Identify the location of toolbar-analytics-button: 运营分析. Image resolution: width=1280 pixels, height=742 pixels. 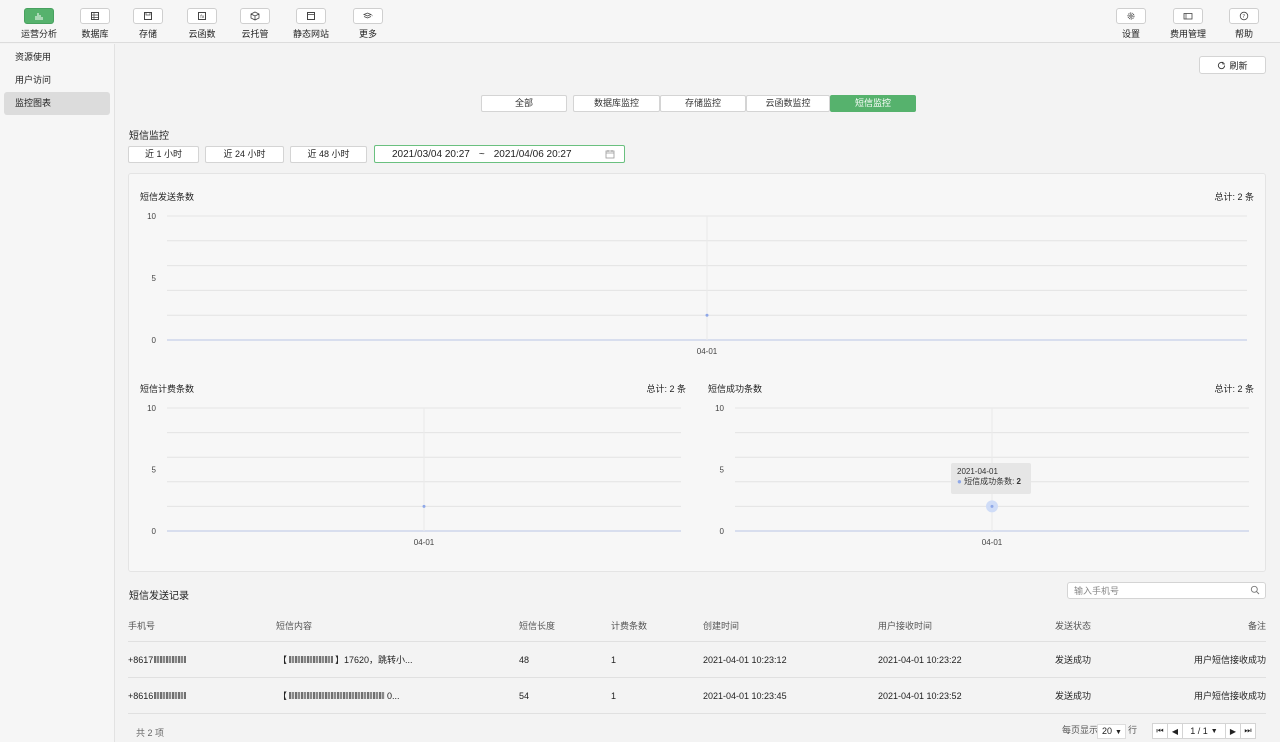
(39, 24).